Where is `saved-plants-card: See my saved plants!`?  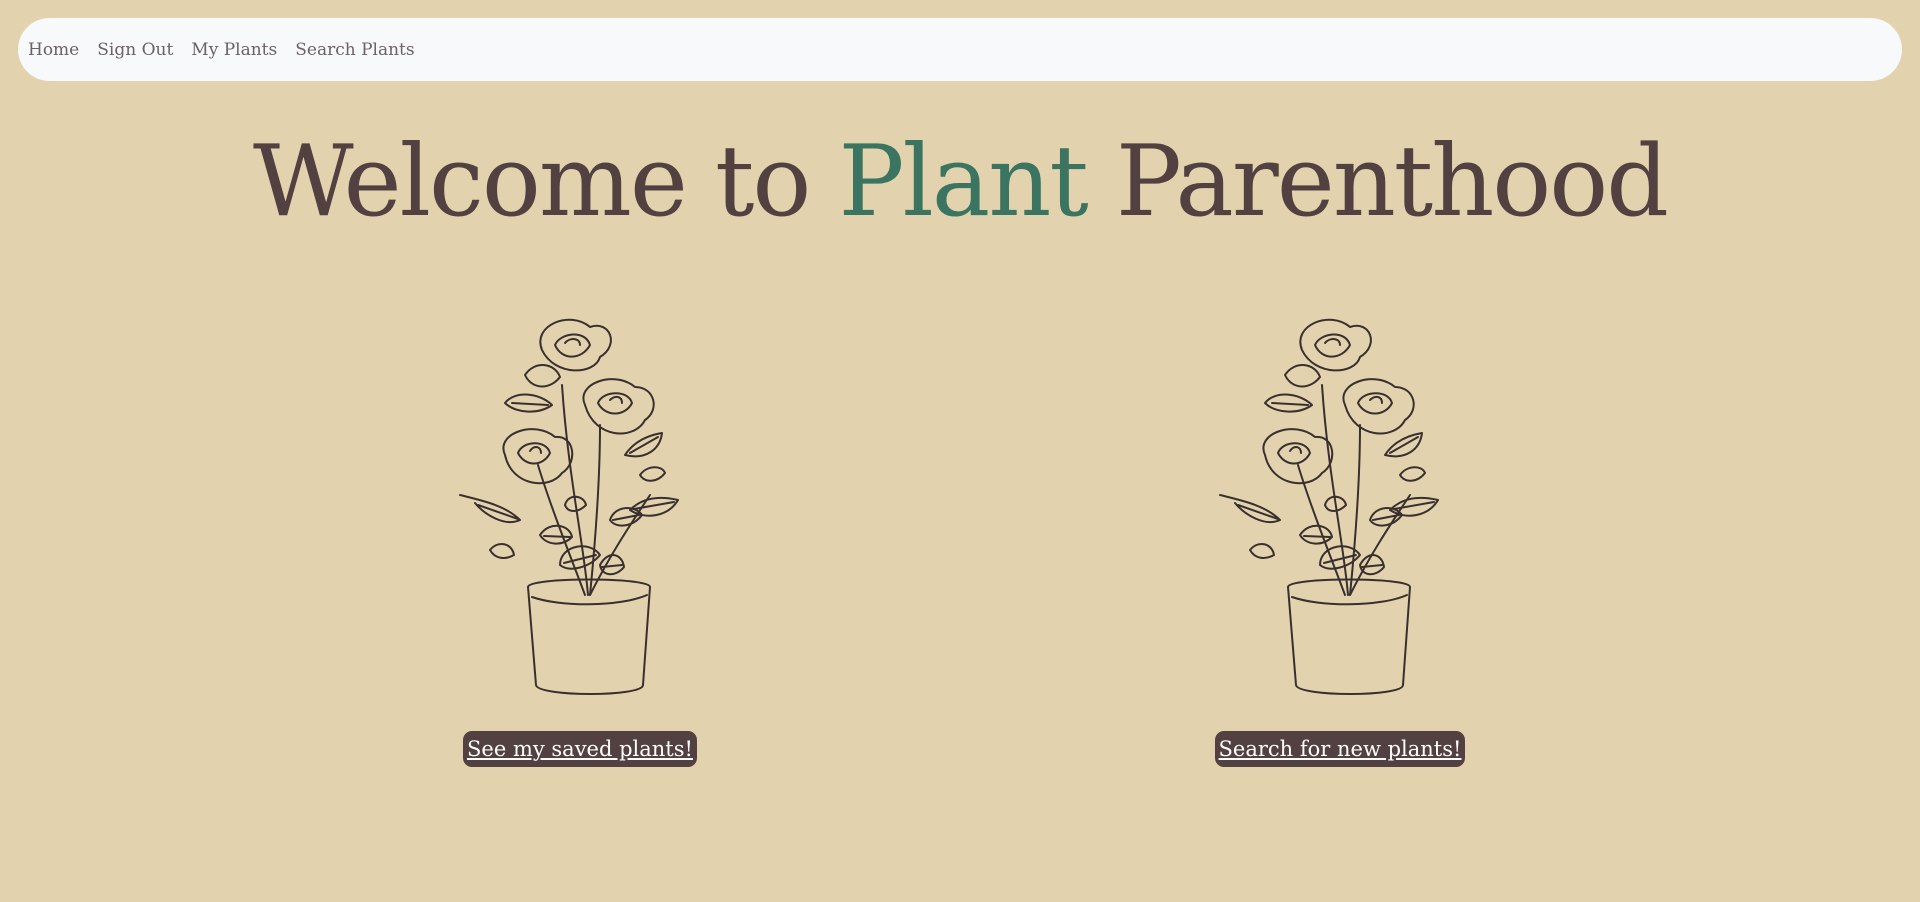
saved-plants-card: See my saved plants! is located at coordinates (580, 536).